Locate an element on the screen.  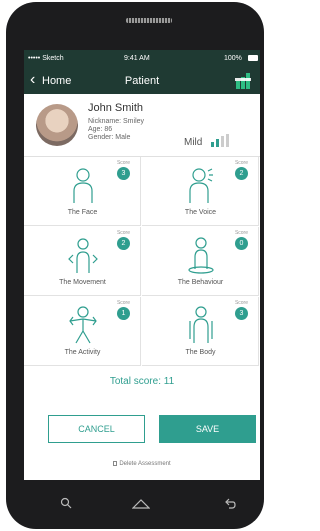
search-icon is located at coordinates (66, 503).